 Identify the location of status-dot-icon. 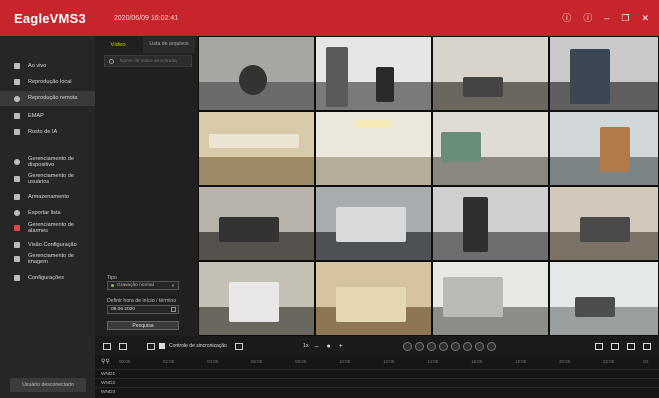
(112, 285).